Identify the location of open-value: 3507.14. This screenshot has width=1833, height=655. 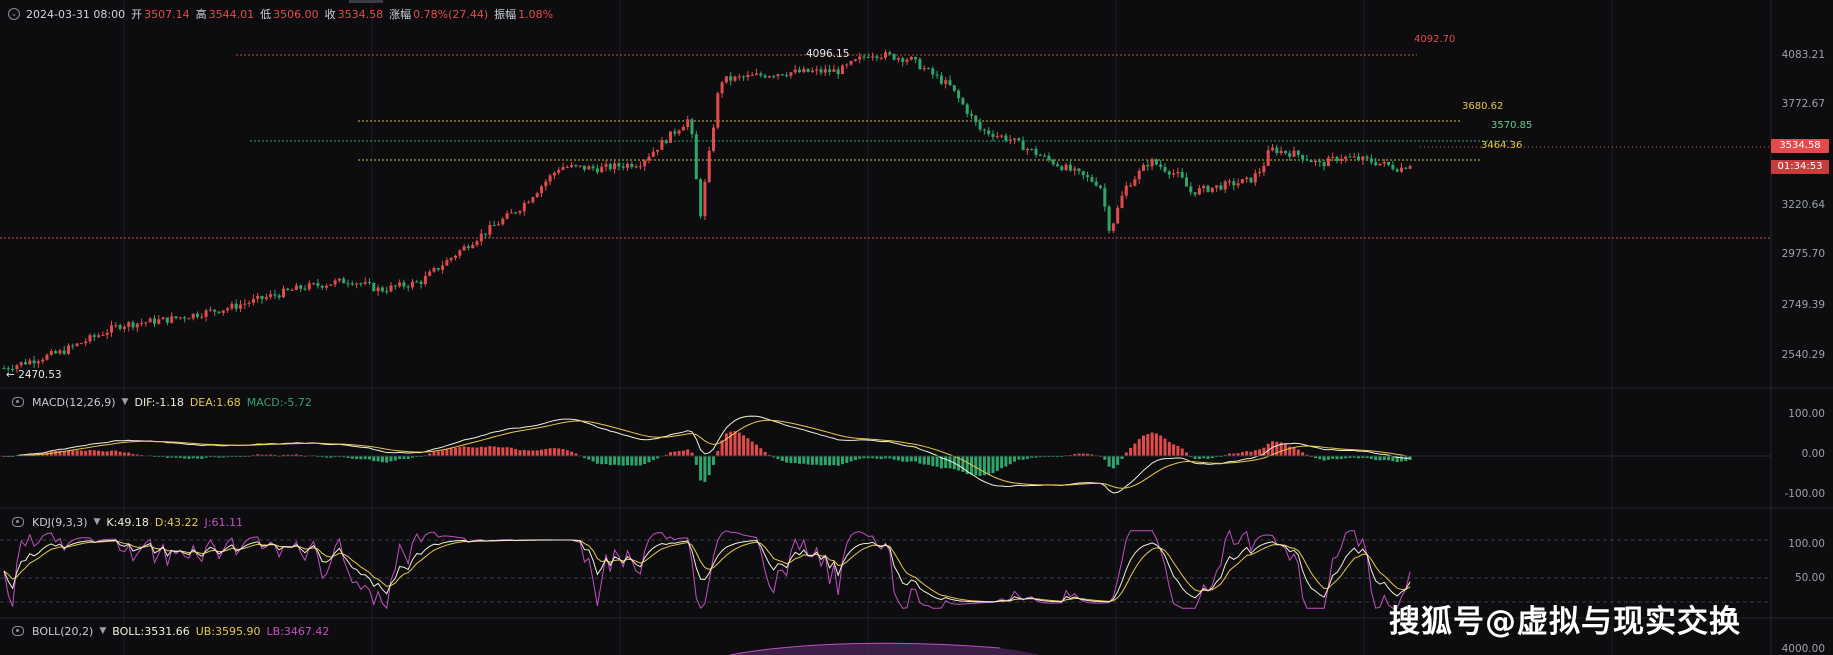
(167, 14).